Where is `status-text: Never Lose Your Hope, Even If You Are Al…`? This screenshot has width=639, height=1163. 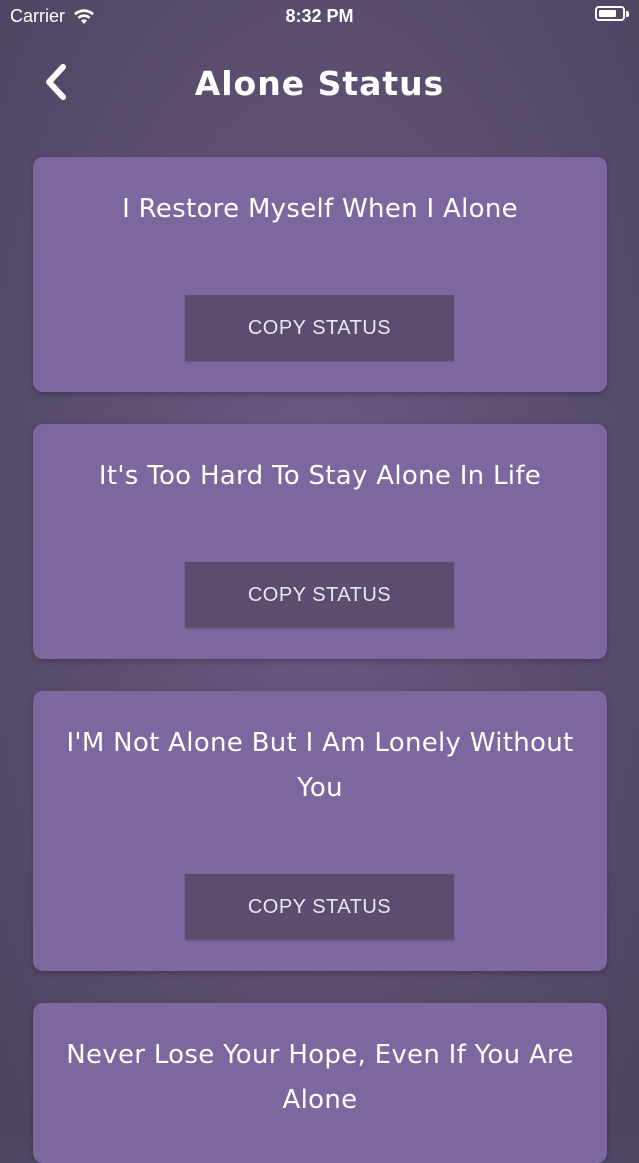
status-text: Never Lose Your Hope, Even If You Are Al… is located at coordinates (320, 1077).